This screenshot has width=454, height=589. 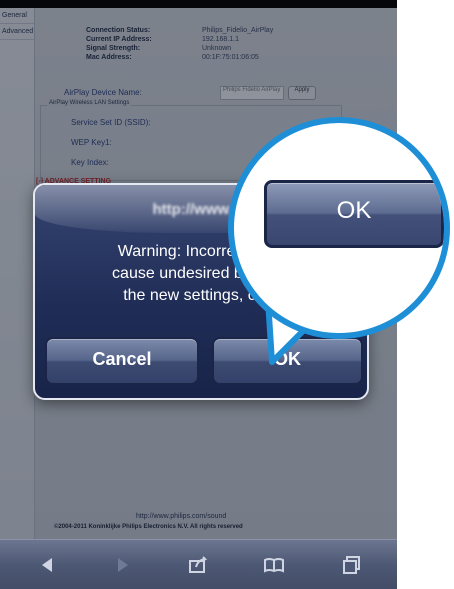 I want to click on zoomed-ok-button: OK, so click(x=354, y=214).